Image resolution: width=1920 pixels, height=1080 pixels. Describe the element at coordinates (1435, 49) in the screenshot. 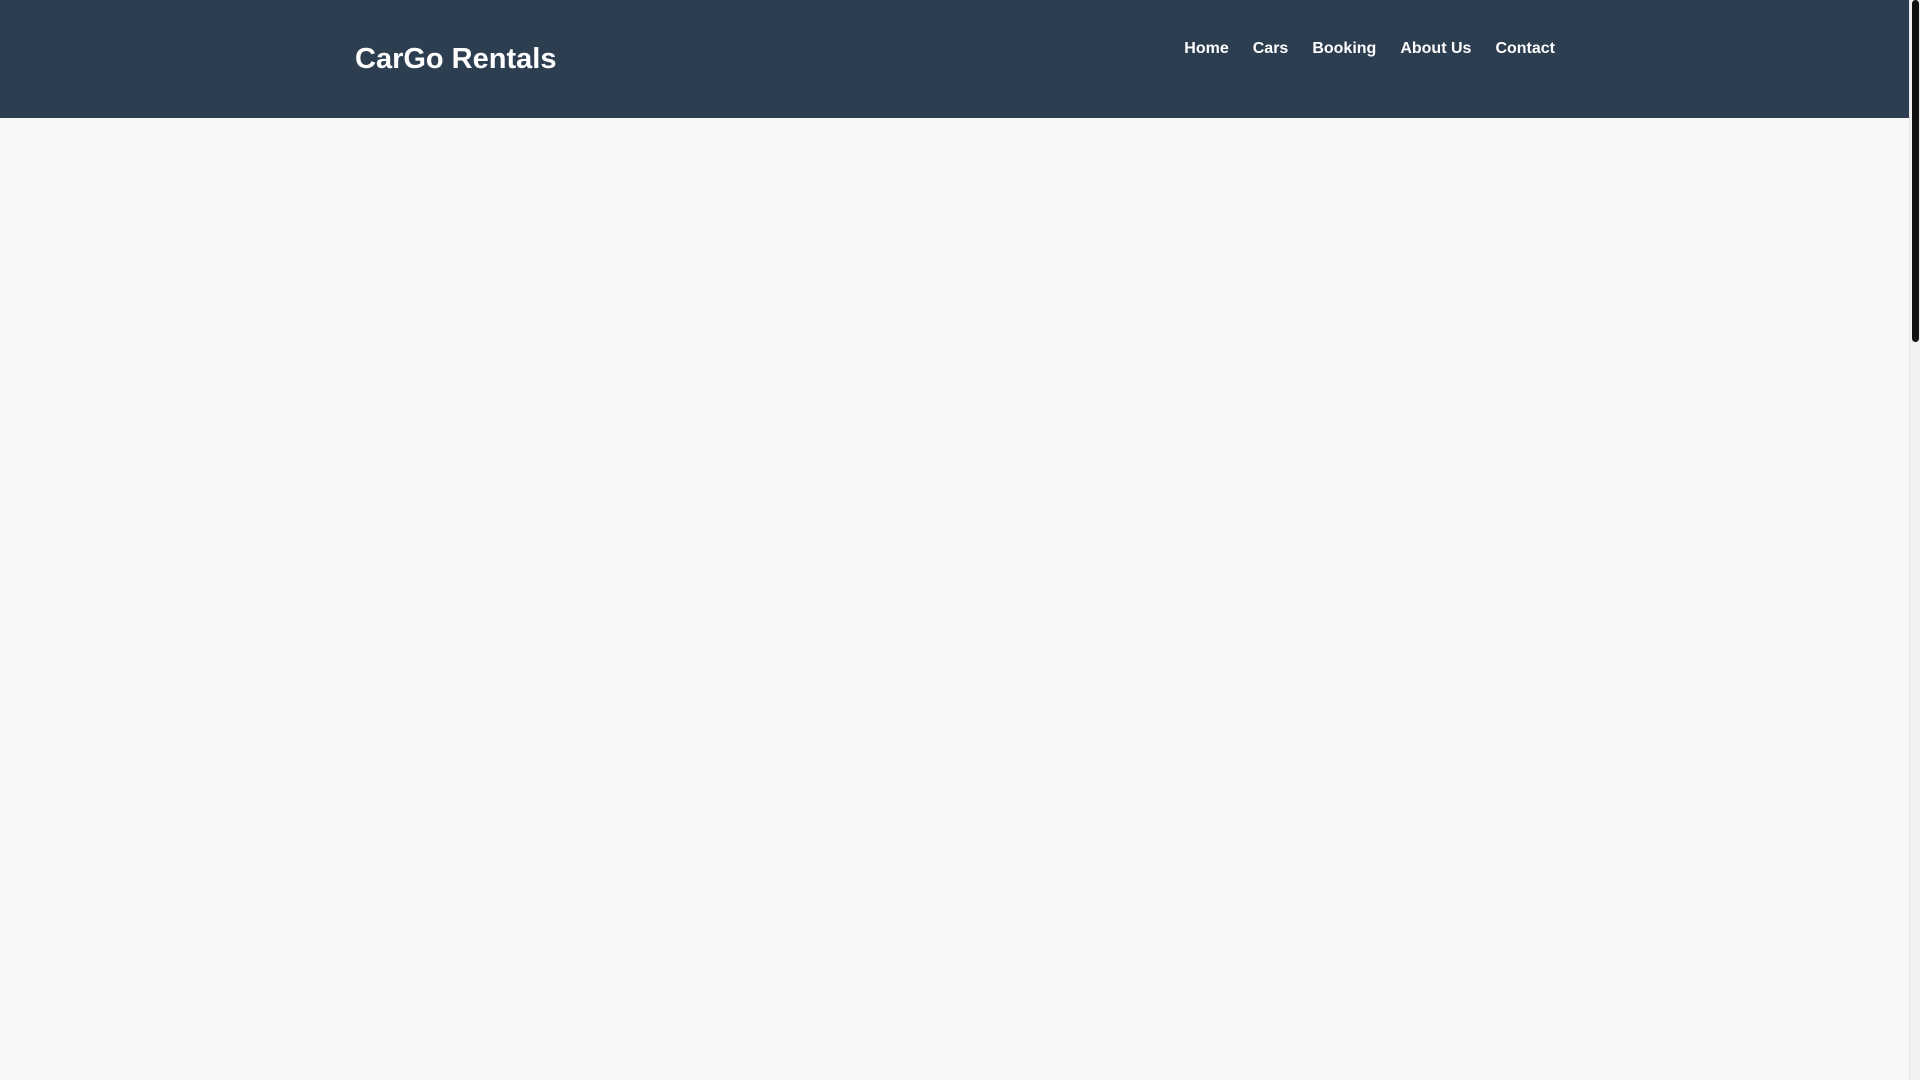

I see `nav-about-us-link: About Us` at that location.